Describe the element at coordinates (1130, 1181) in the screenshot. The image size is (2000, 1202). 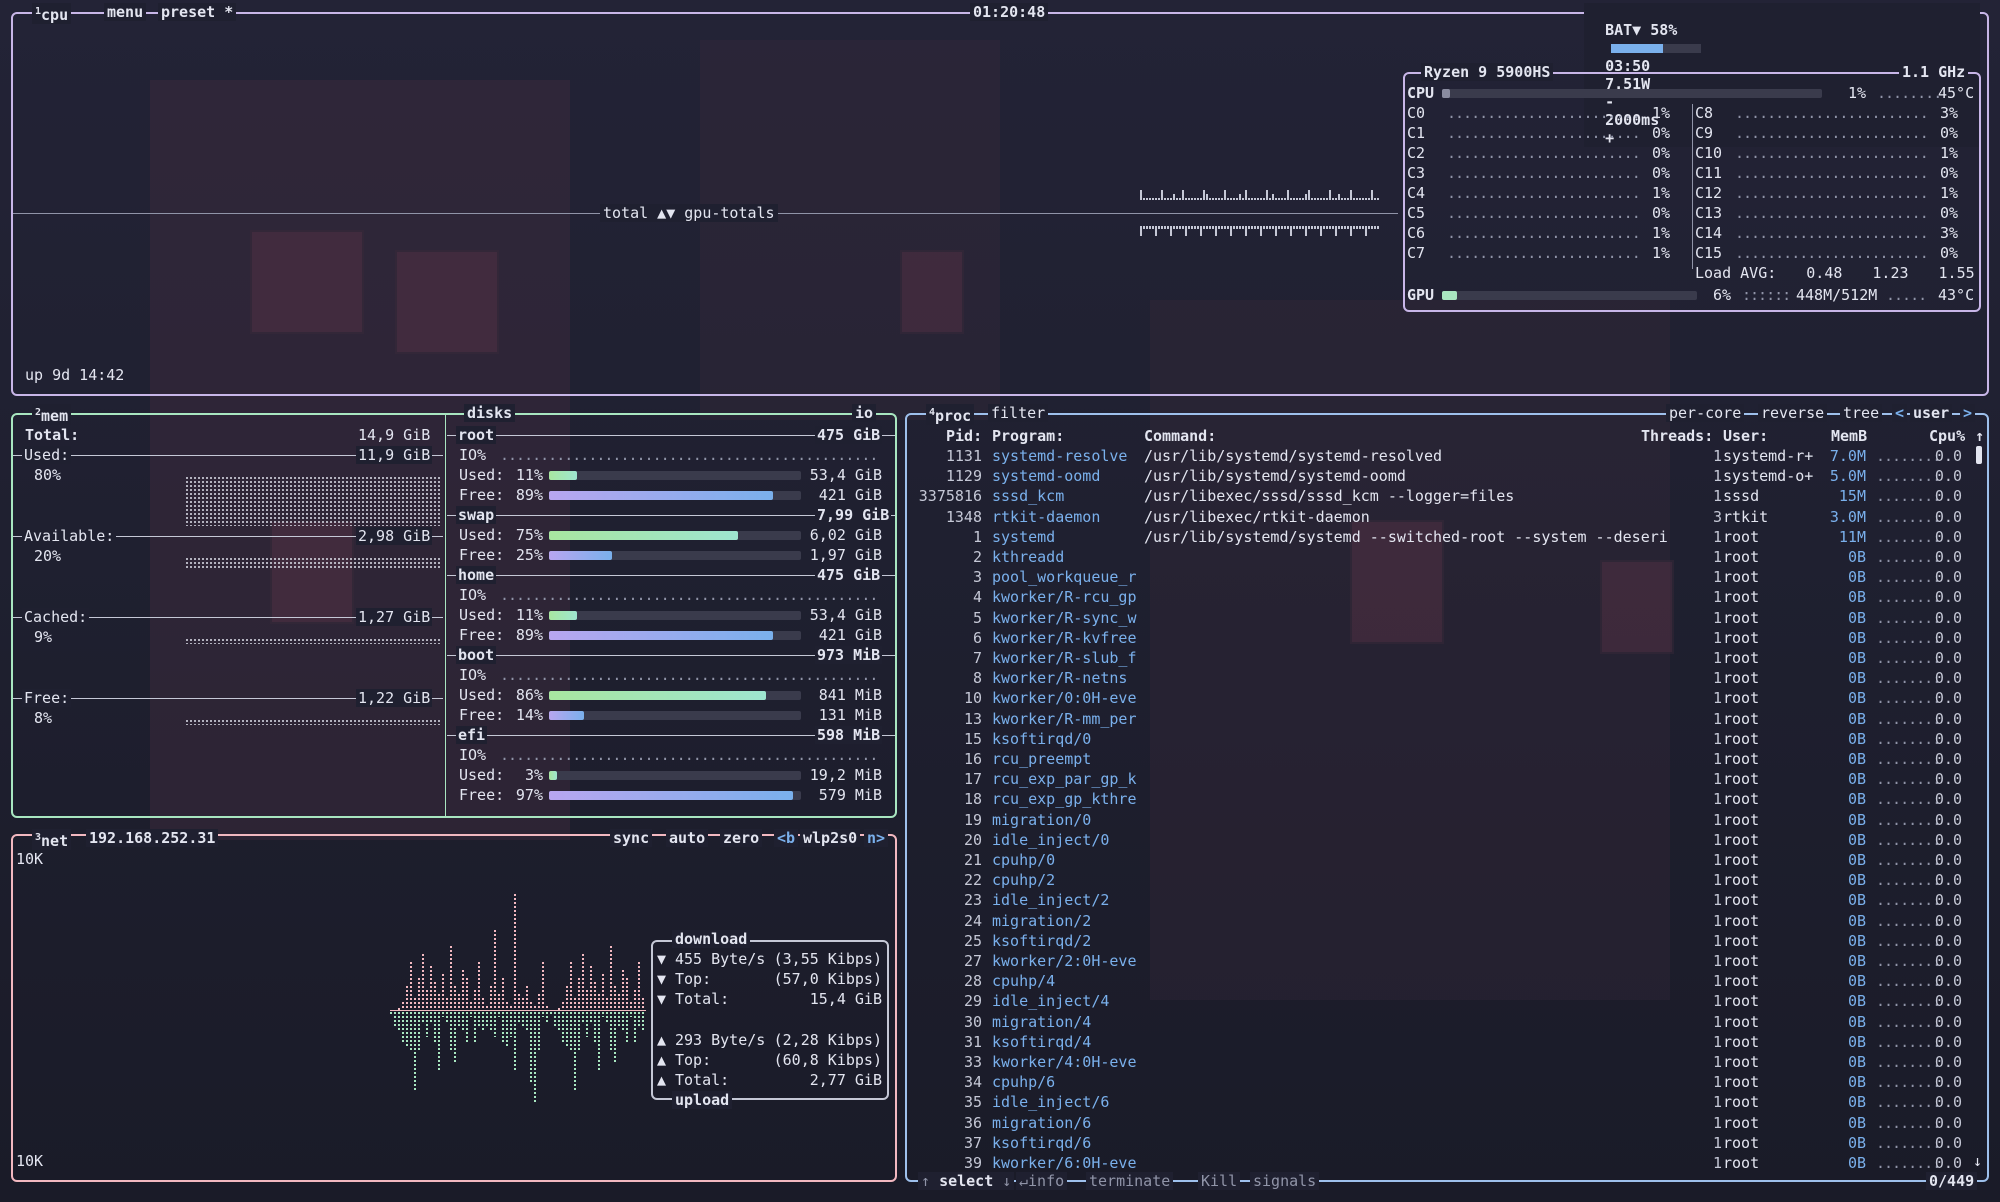
I see `terminate-button: terminate` at that location.